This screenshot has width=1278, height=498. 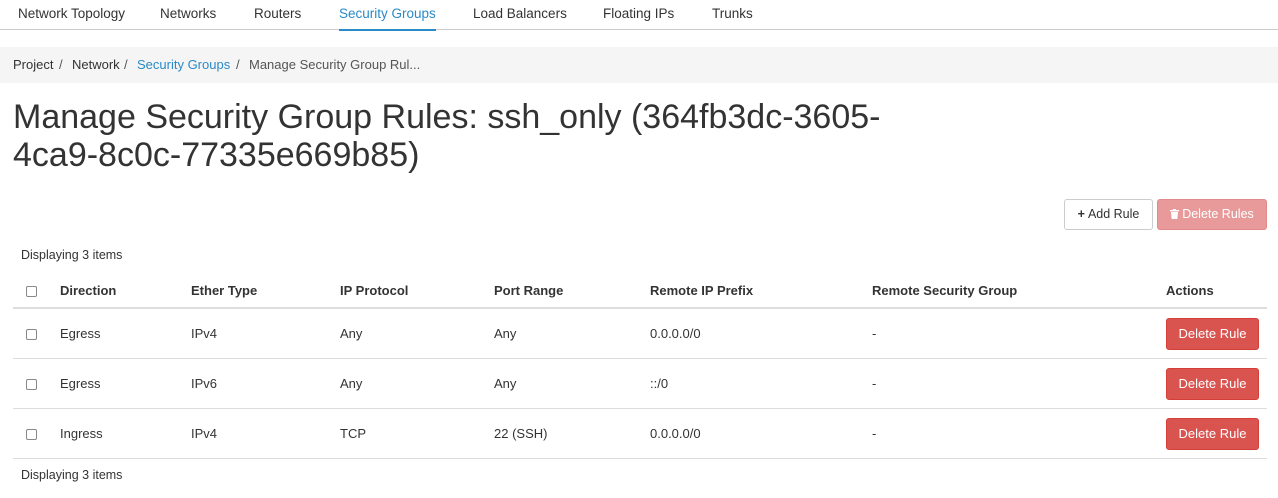 I want to click on tab-security-groups: Security Groups, so click(x=387, y=15).